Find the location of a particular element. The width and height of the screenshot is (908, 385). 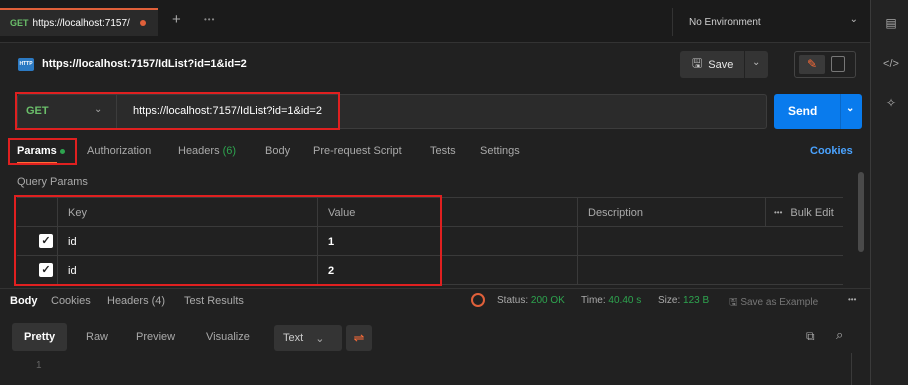

send-split-divider is located at coordinates (840, 111).